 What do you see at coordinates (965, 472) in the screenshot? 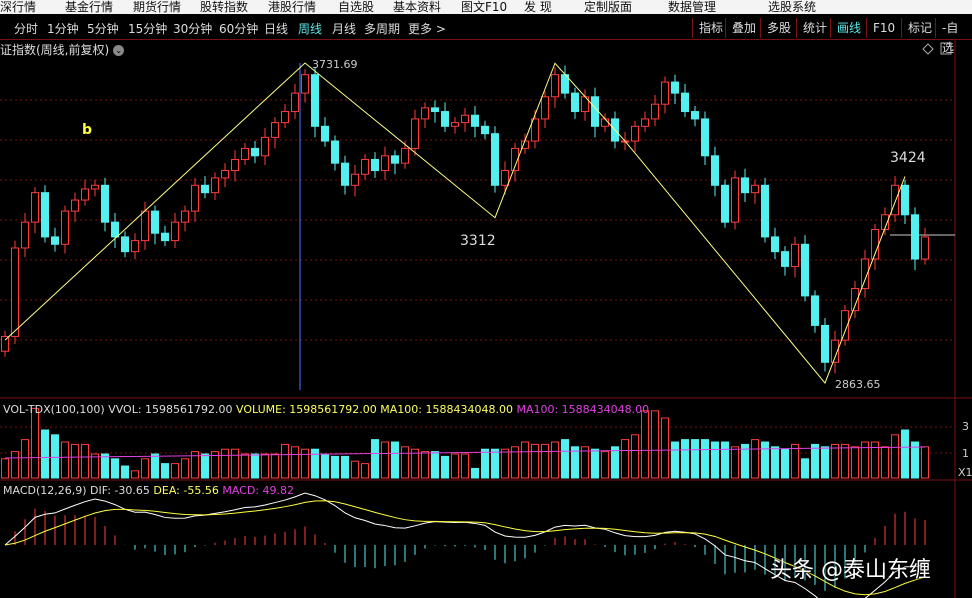
I see `vol-axis-unit: X1` at bounding box center [965, 472].